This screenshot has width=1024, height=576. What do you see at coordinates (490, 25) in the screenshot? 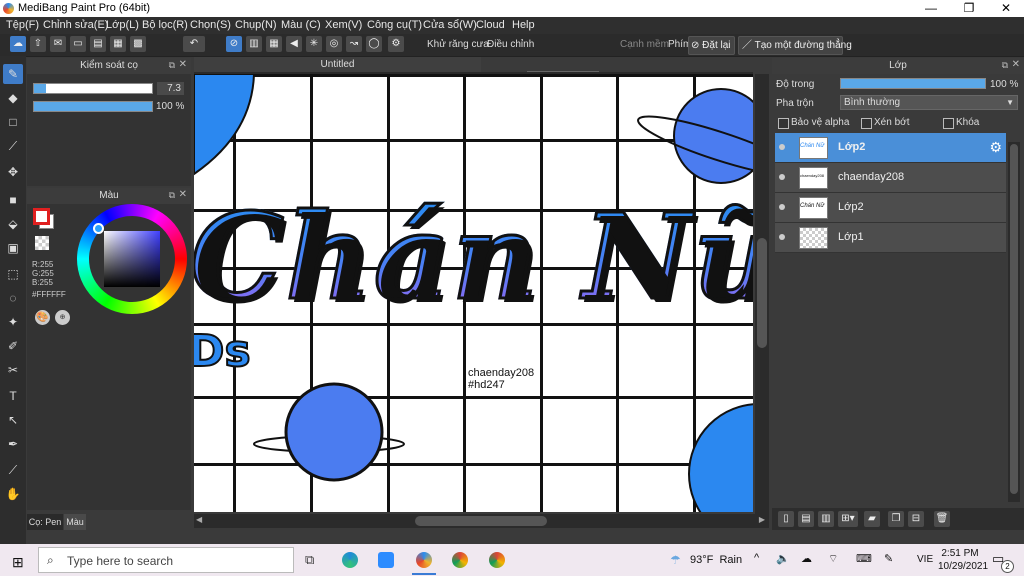
I see `menu-cloud: Cloud` at bounding box center [490, 25].